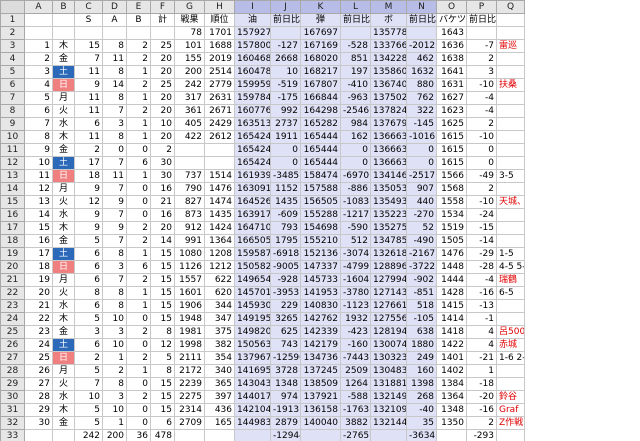 This screenshot has width=640, height=441. What do you see at coordinates (421, 397) in the screenshot?
I see `cell-n30: 268` at bounding box center [421, 397].